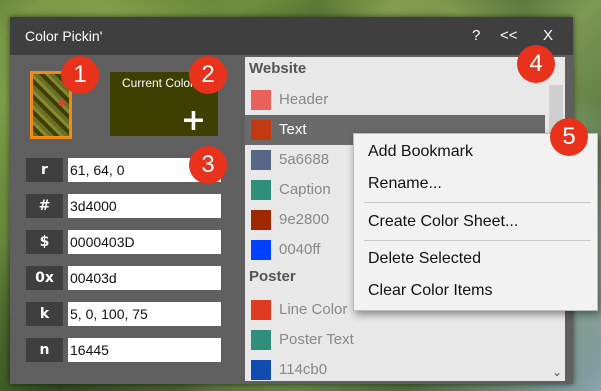 This screenshot has height=391, width=601. I want to click on cmyk-field: 5, 0, 100, 75, so click(144, 314).